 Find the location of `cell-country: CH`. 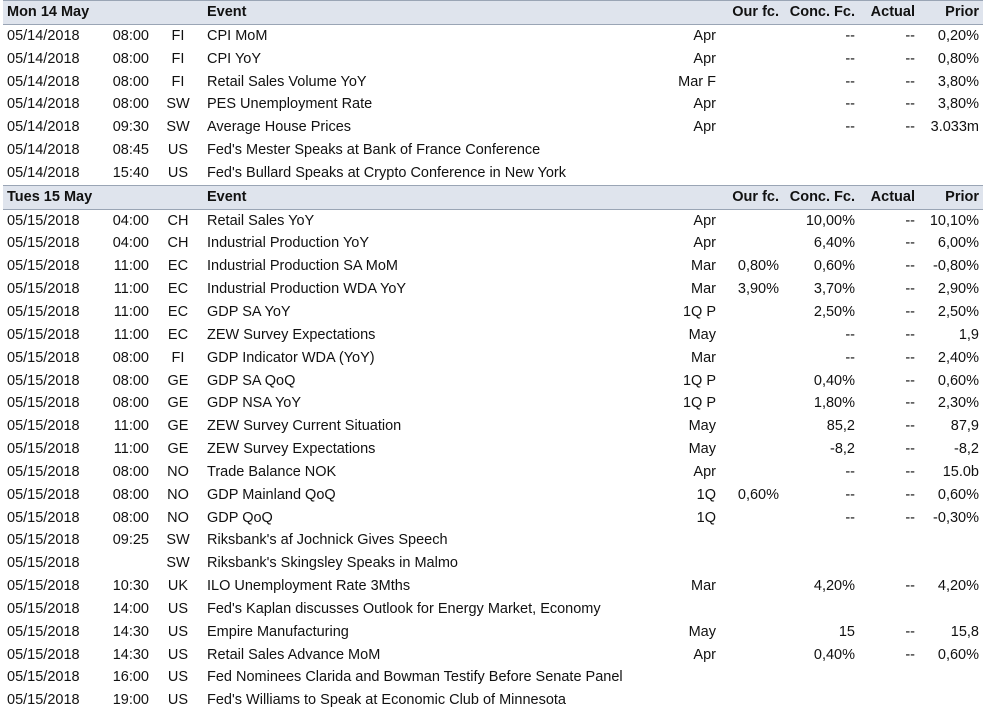

cell-country: CH is located at coordinates (178, 243).